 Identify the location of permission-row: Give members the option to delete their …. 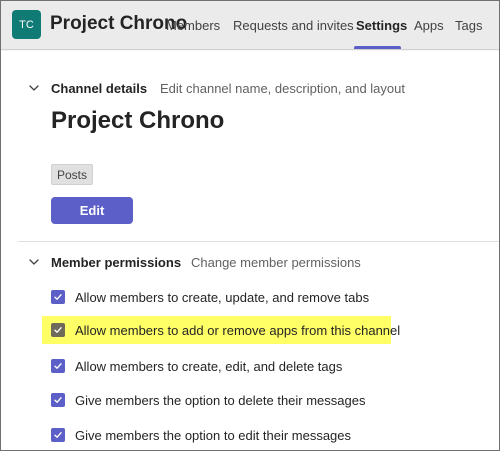
(208, 400).